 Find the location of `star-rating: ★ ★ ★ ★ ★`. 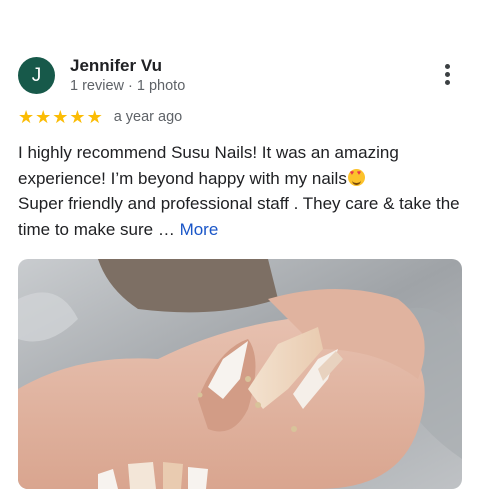

star-rating: ★ ★ ★ ★ ★ is located at coordinates (61, 117).